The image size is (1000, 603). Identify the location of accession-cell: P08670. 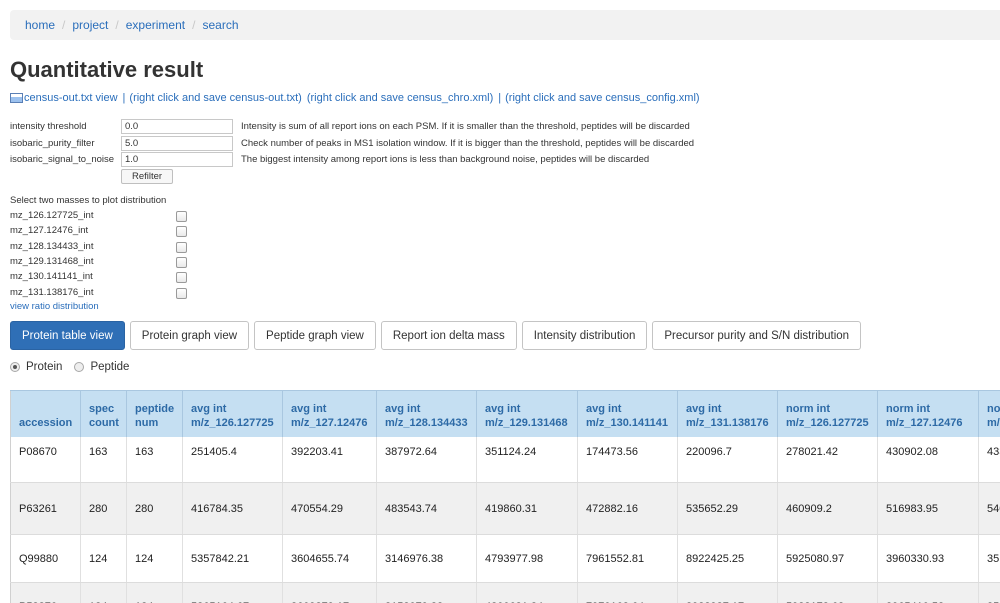
(45, 459).